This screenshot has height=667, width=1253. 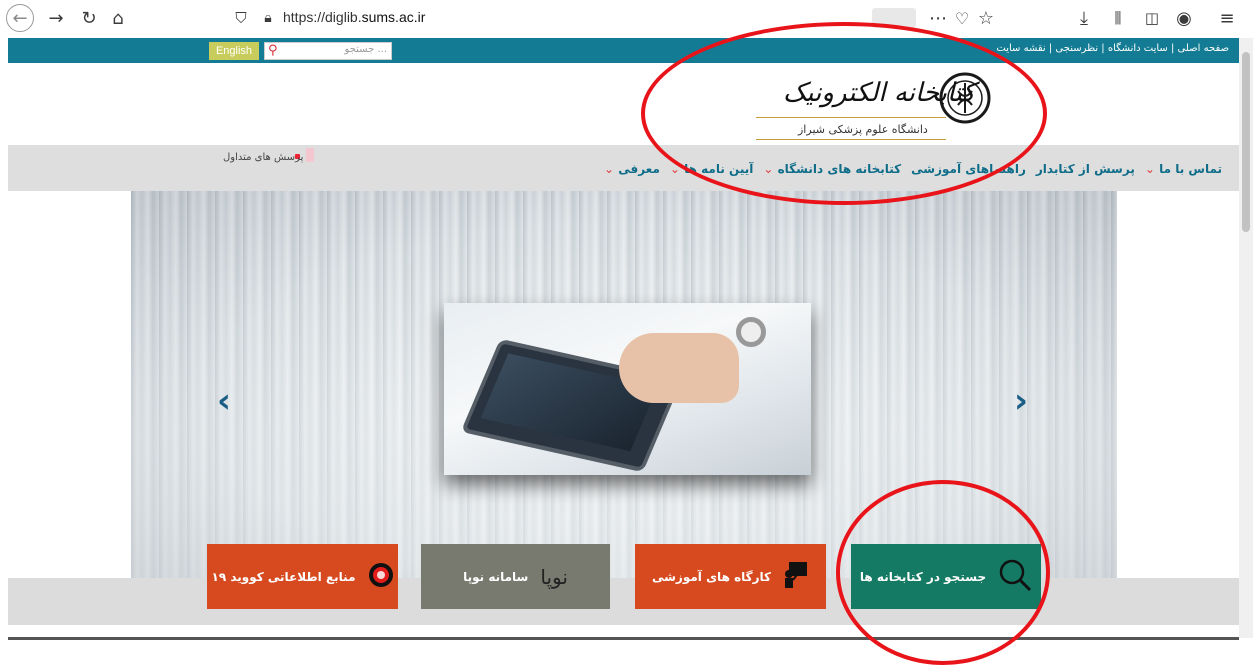 What do you see at coordinates (1152, 18) in the screenshot?
I see `sidebar-icon: ◫` at bounding box center [1152, 18].